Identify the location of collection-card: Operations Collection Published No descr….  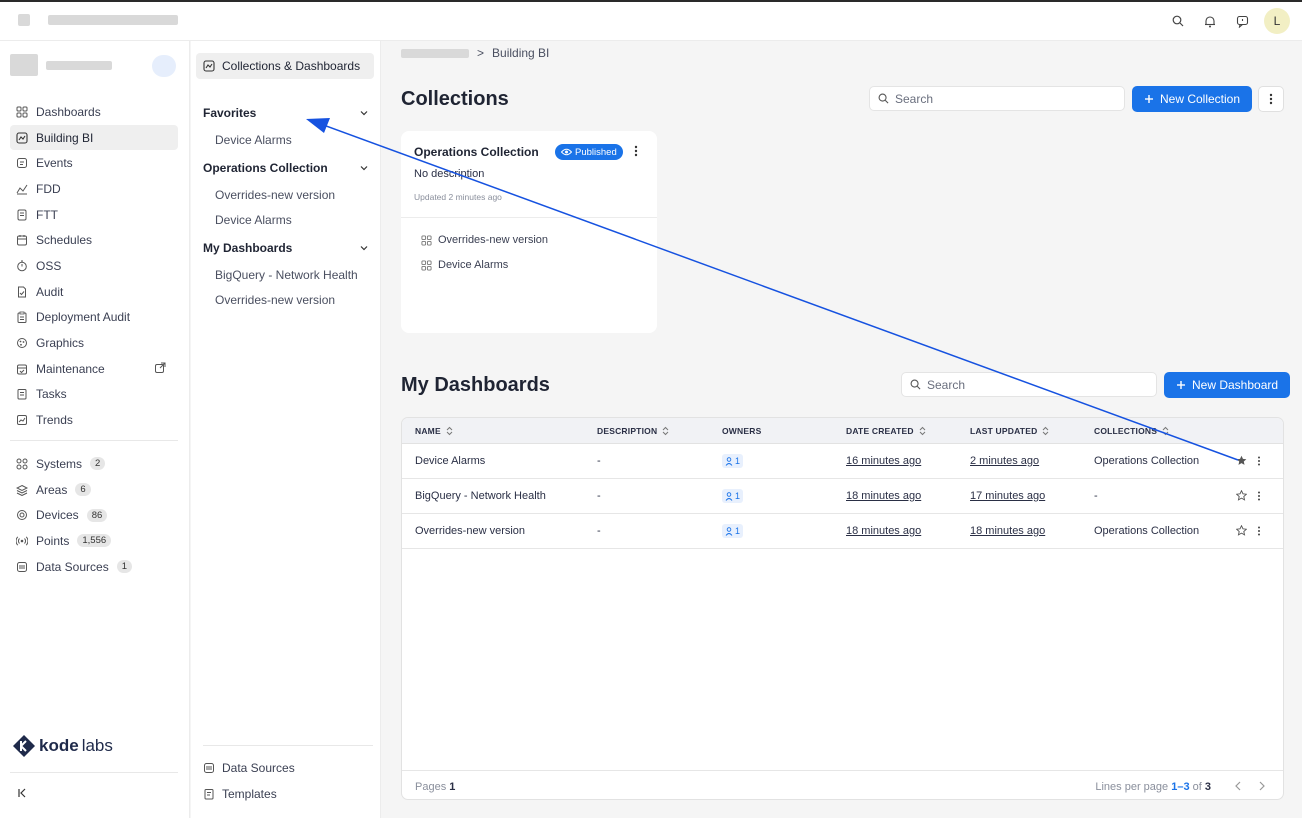
(529, 232).